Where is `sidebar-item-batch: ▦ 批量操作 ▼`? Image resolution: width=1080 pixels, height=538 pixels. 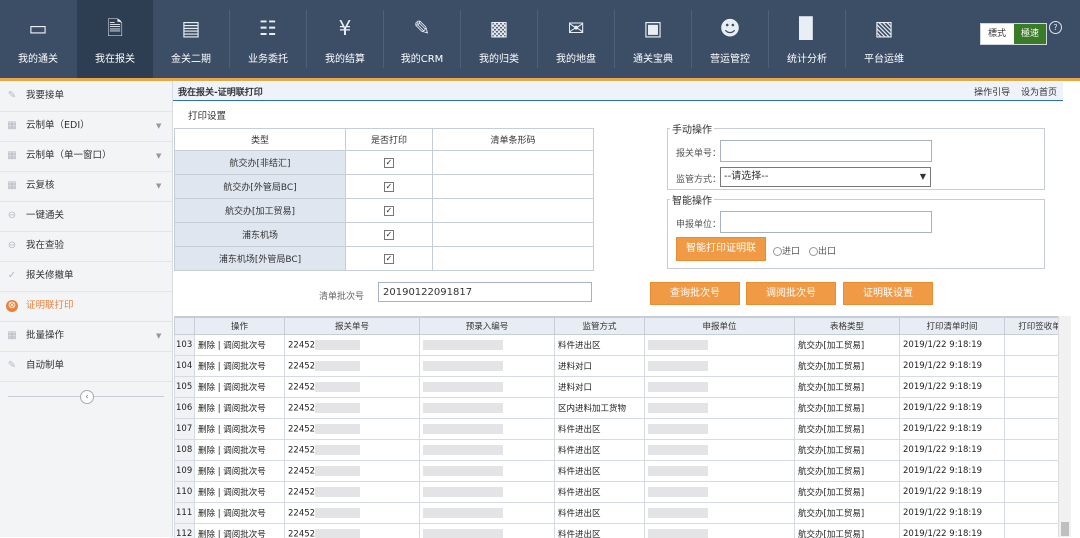 sidebar-item-batch: ▦ 批量操作 ▼ is located at coordinates (86, 336).